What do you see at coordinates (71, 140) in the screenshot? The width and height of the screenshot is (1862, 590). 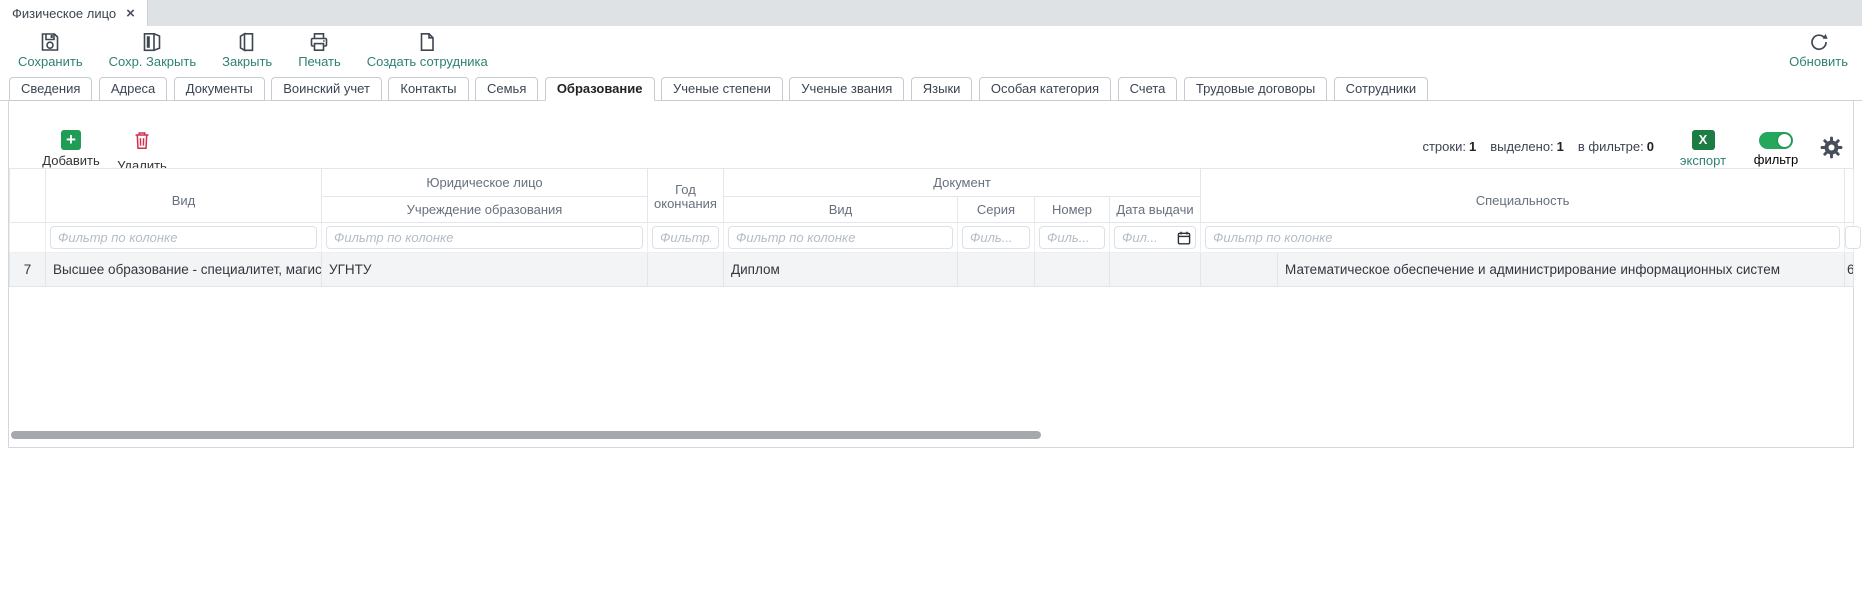 I see `plus-icon: +` at bounding box center [71, 140].